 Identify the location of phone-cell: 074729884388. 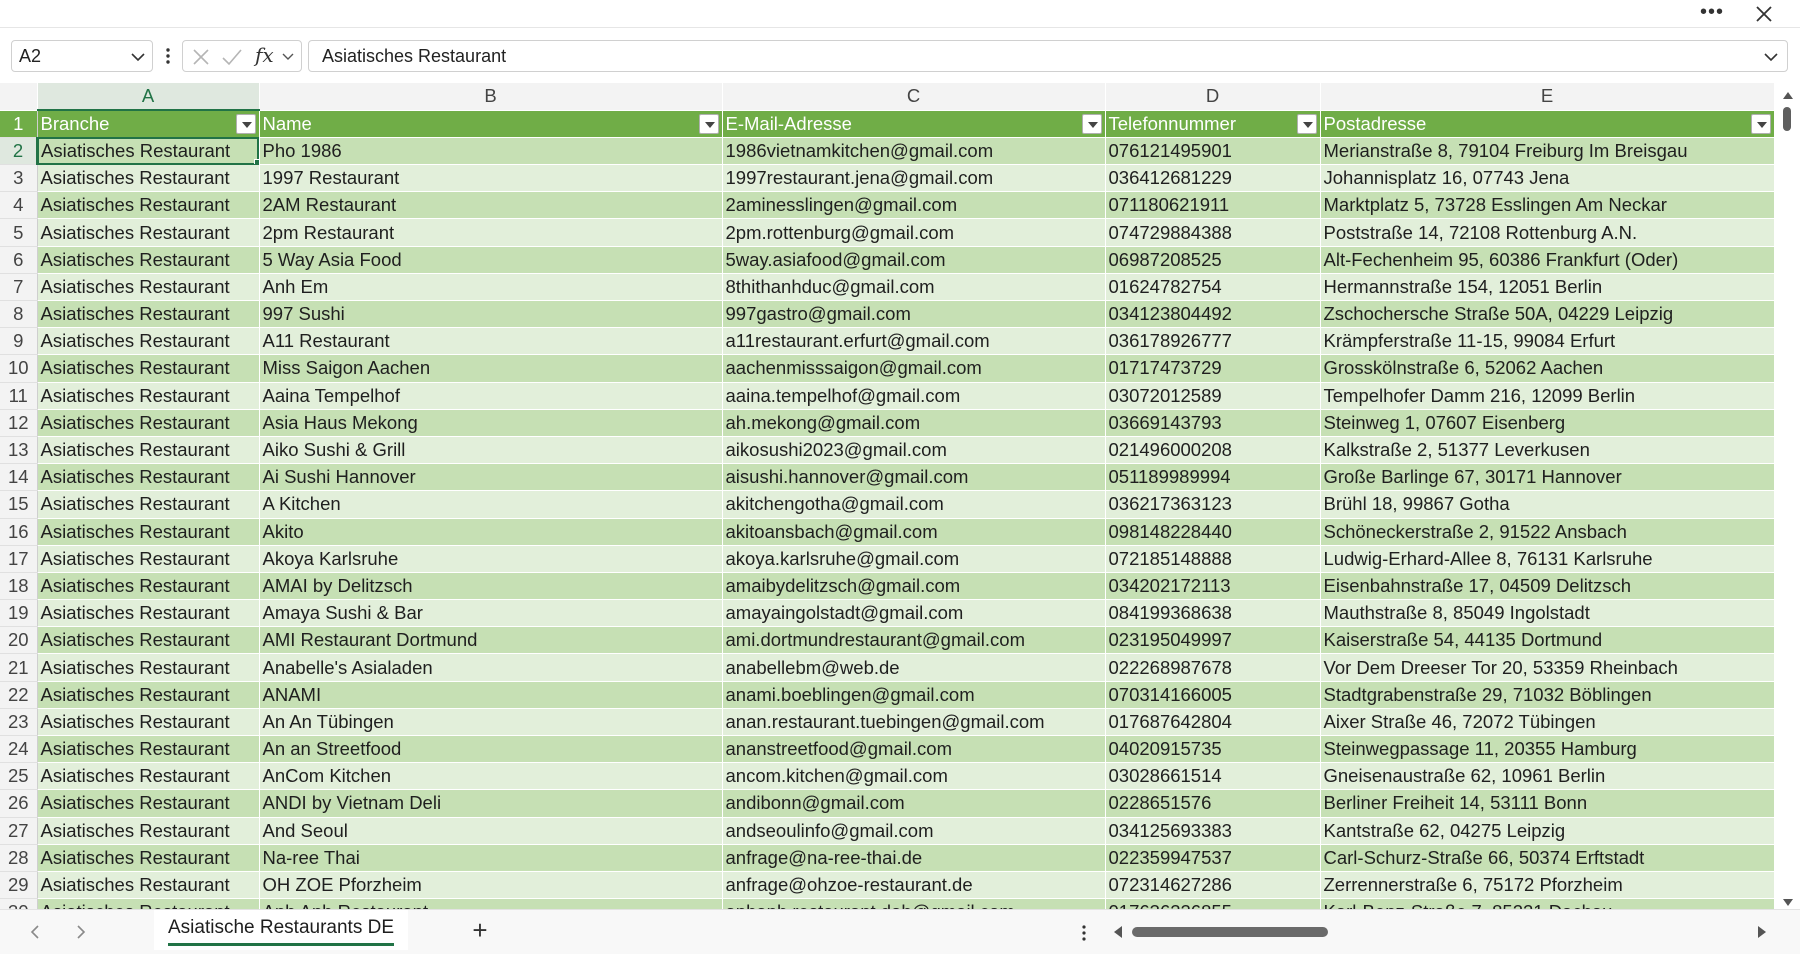
(1213, 232).